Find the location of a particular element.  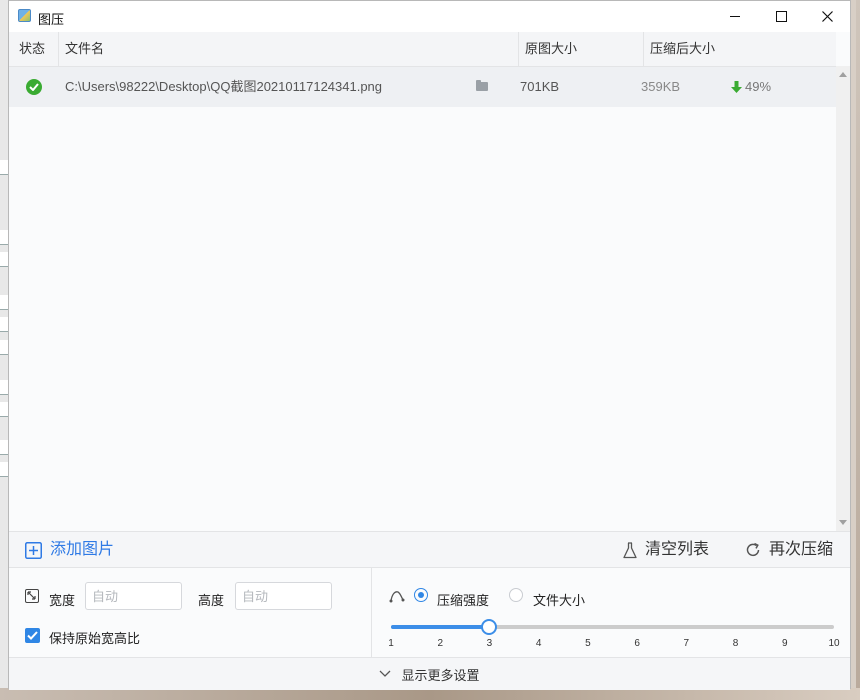

recompress-button: 再次压缩 is located at coordinates (789, 550).